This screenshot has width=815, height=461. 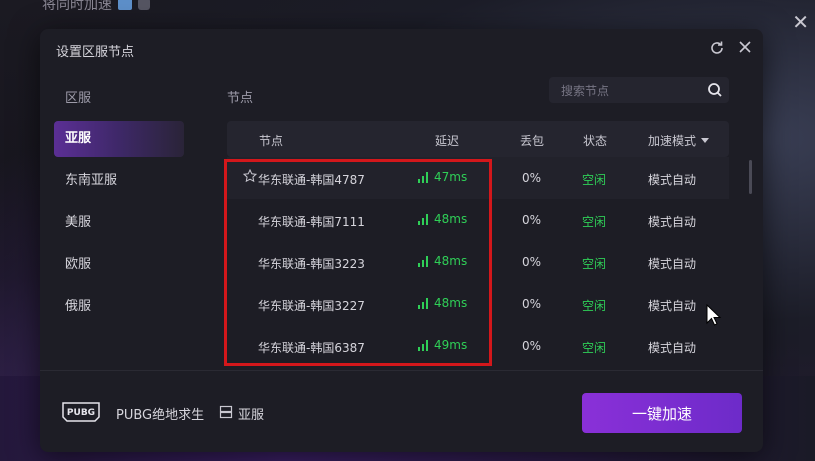 I want to click on close-icon, so click(x=745, y=47).